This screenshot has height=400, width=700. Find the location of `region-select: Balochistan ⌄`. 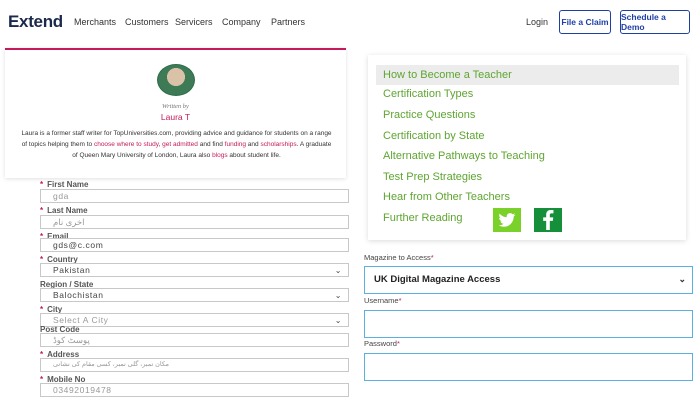

region-select: Balochistan ⌄ is located at coordinates (194, 295).